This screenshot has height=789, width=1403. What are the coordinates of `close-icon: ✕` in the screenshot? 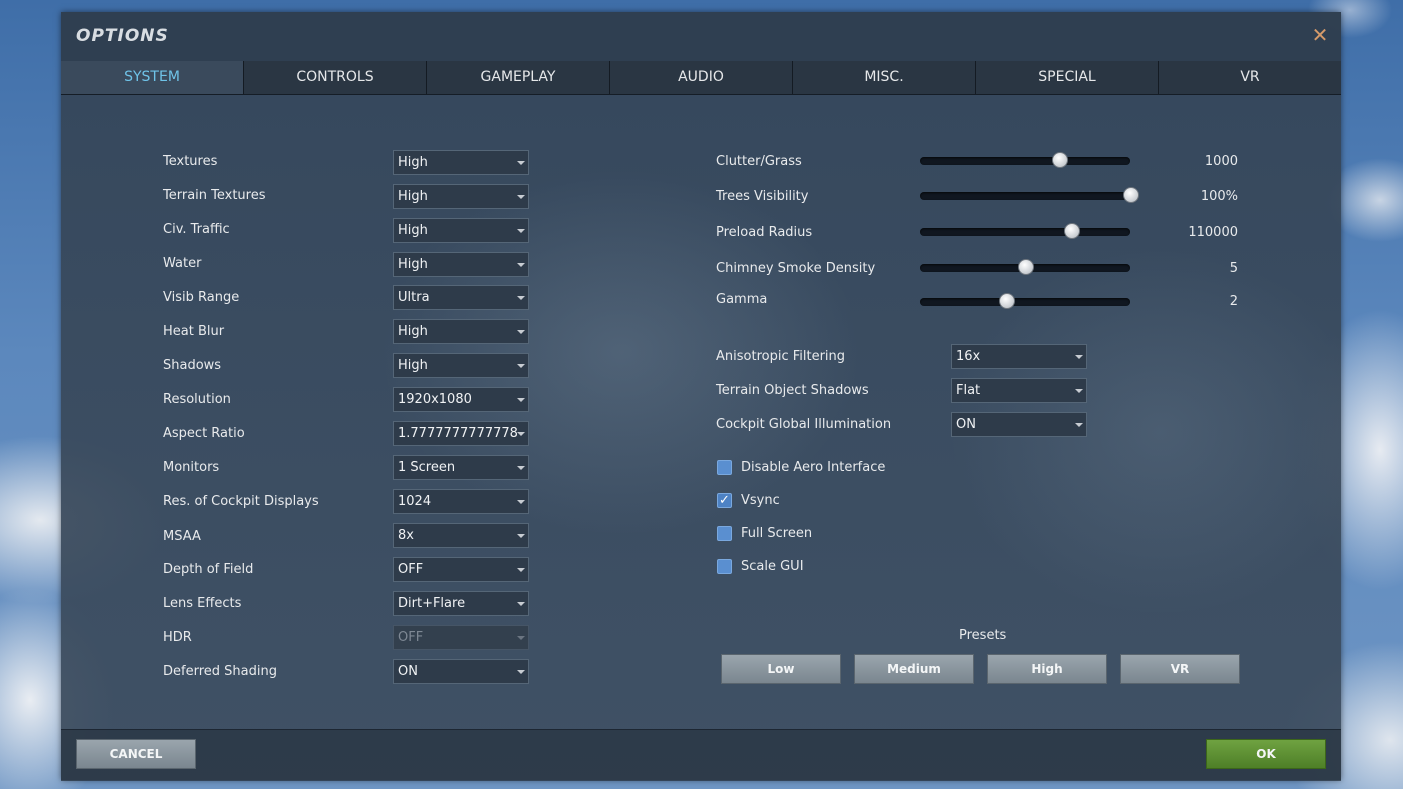 It's located at (1320, 35).